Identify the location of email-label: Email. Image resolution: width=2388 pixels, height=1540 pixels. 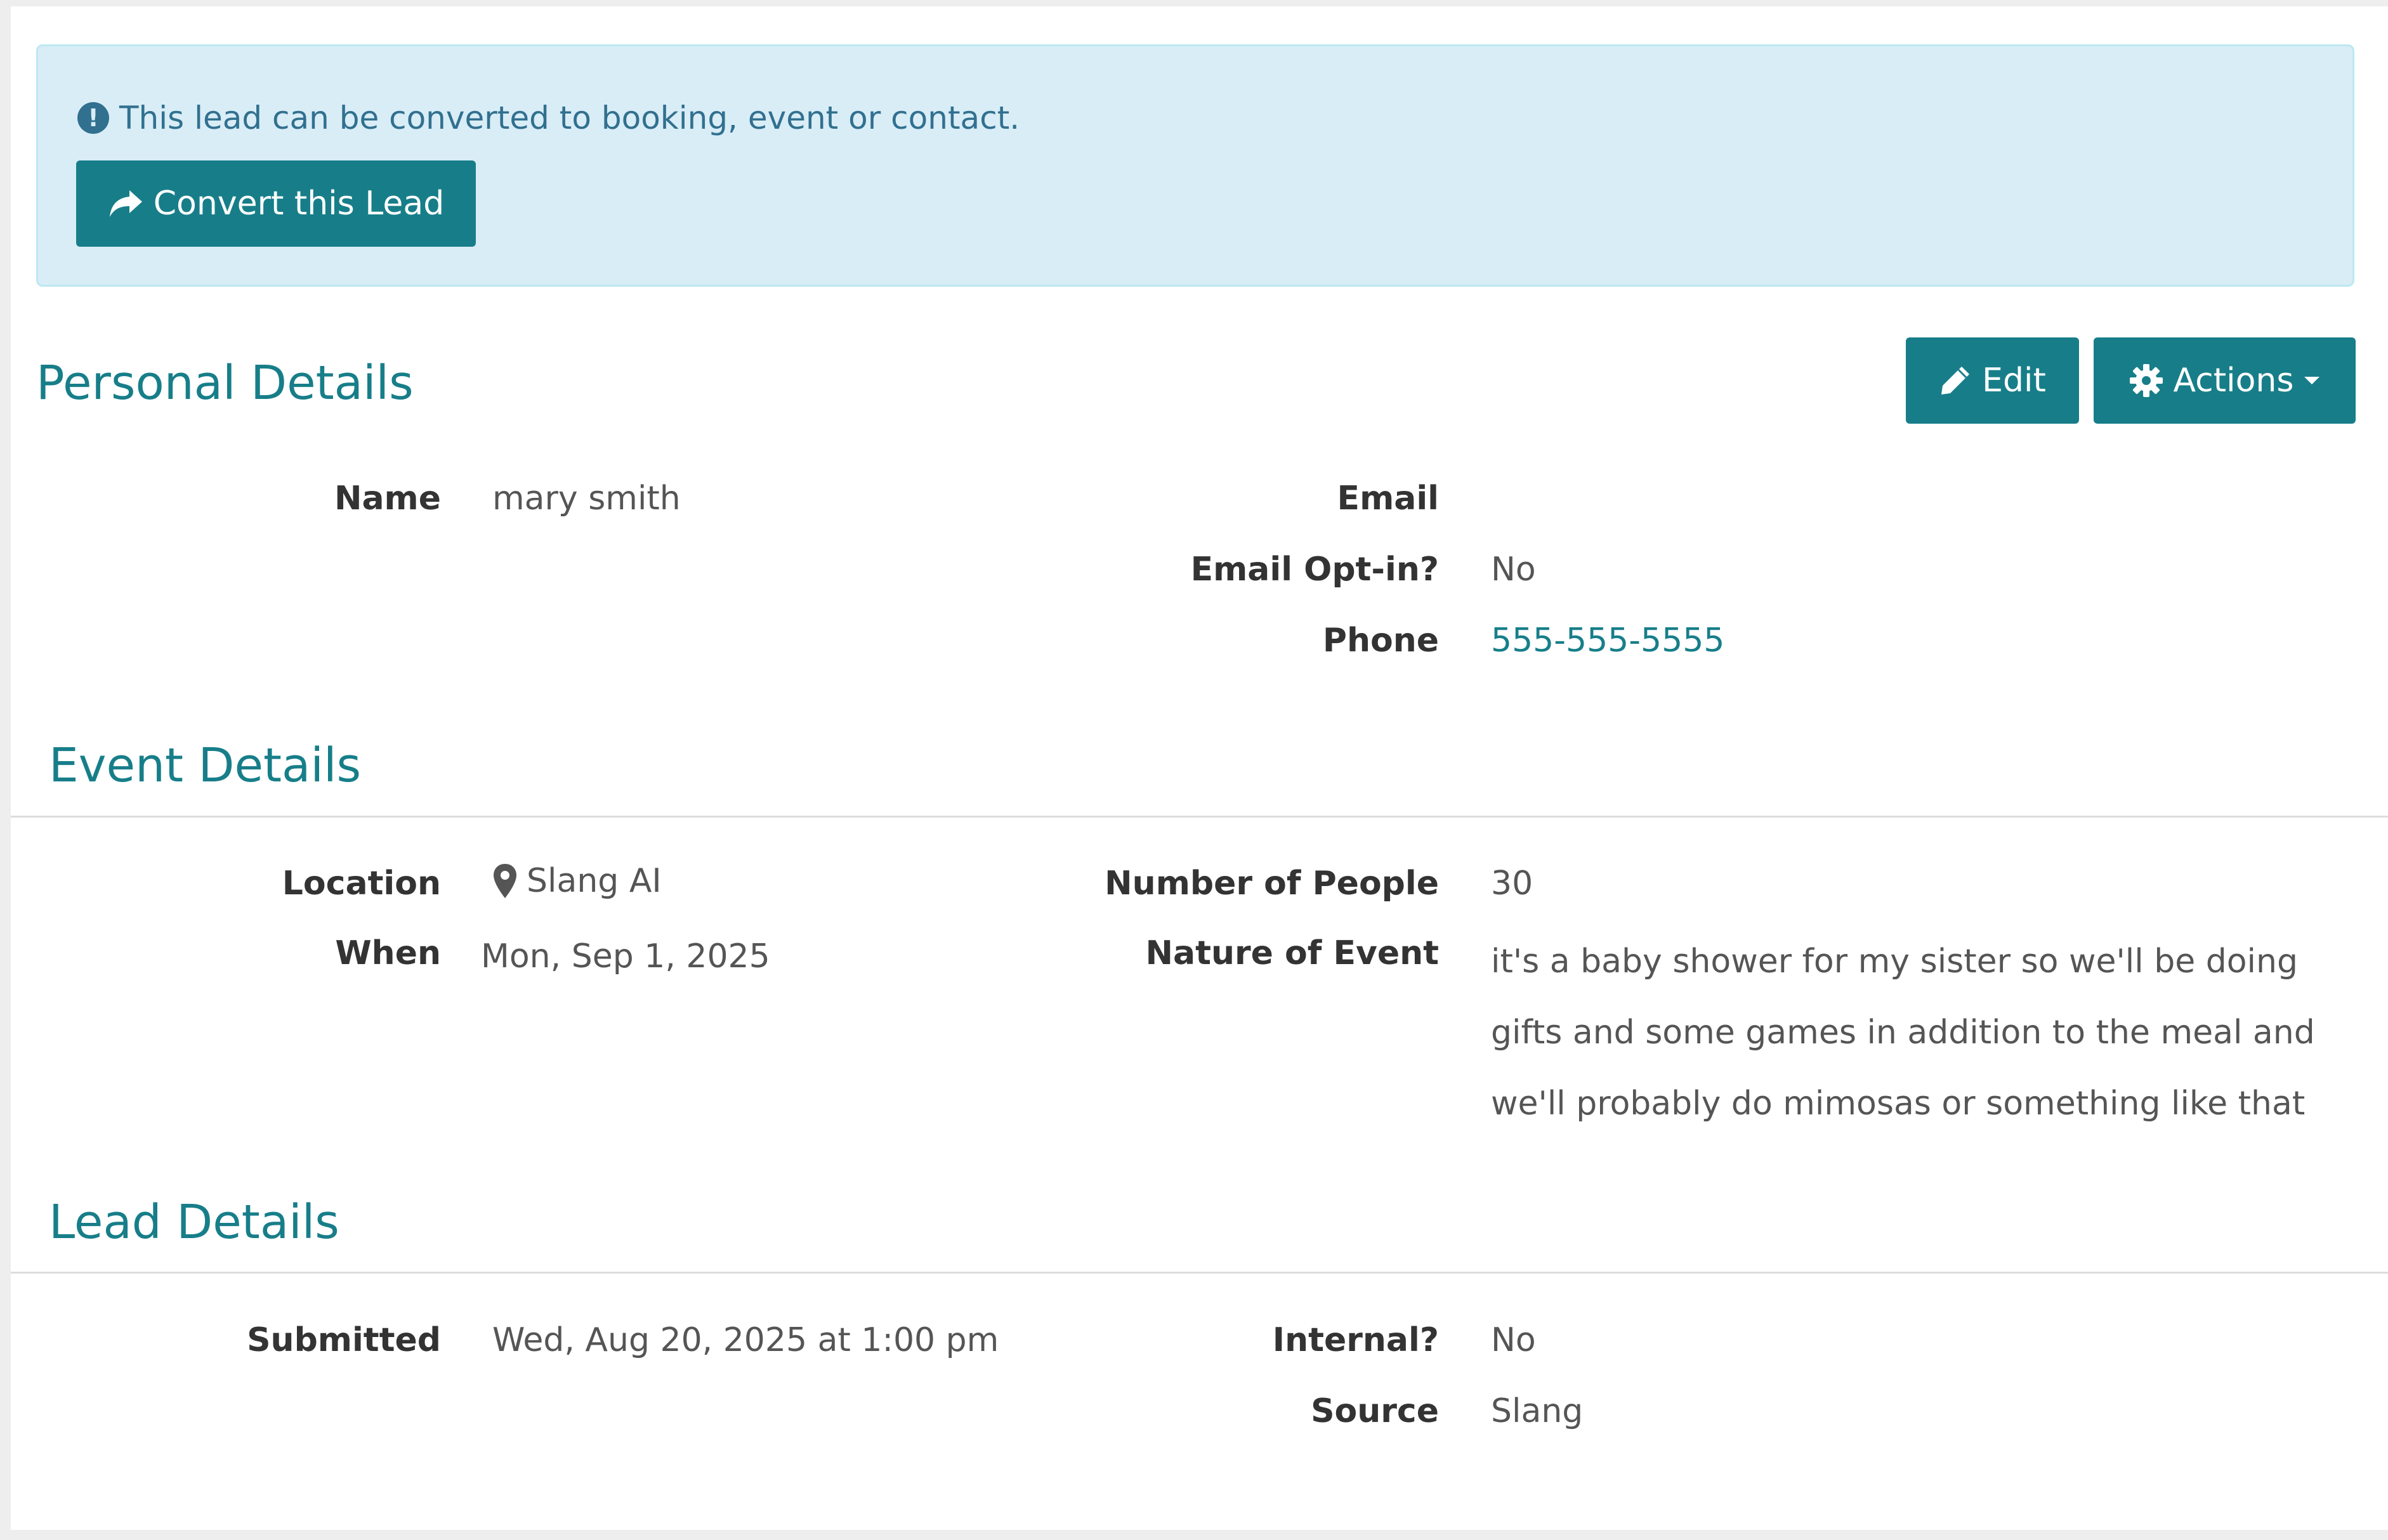
(1388, 499).